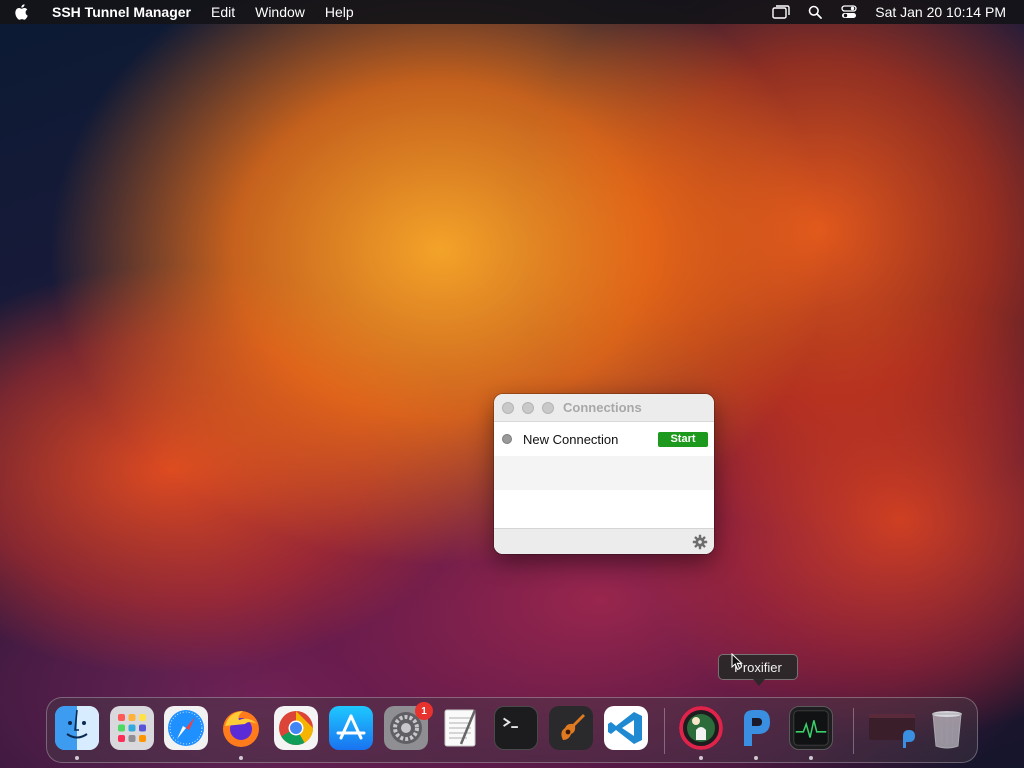 This screenshot has width=1024, height=768. What do you see at coordinates (811, 728) in the screenshot?
I see `activity-monitor-icon` at bounding box center [811, 728].